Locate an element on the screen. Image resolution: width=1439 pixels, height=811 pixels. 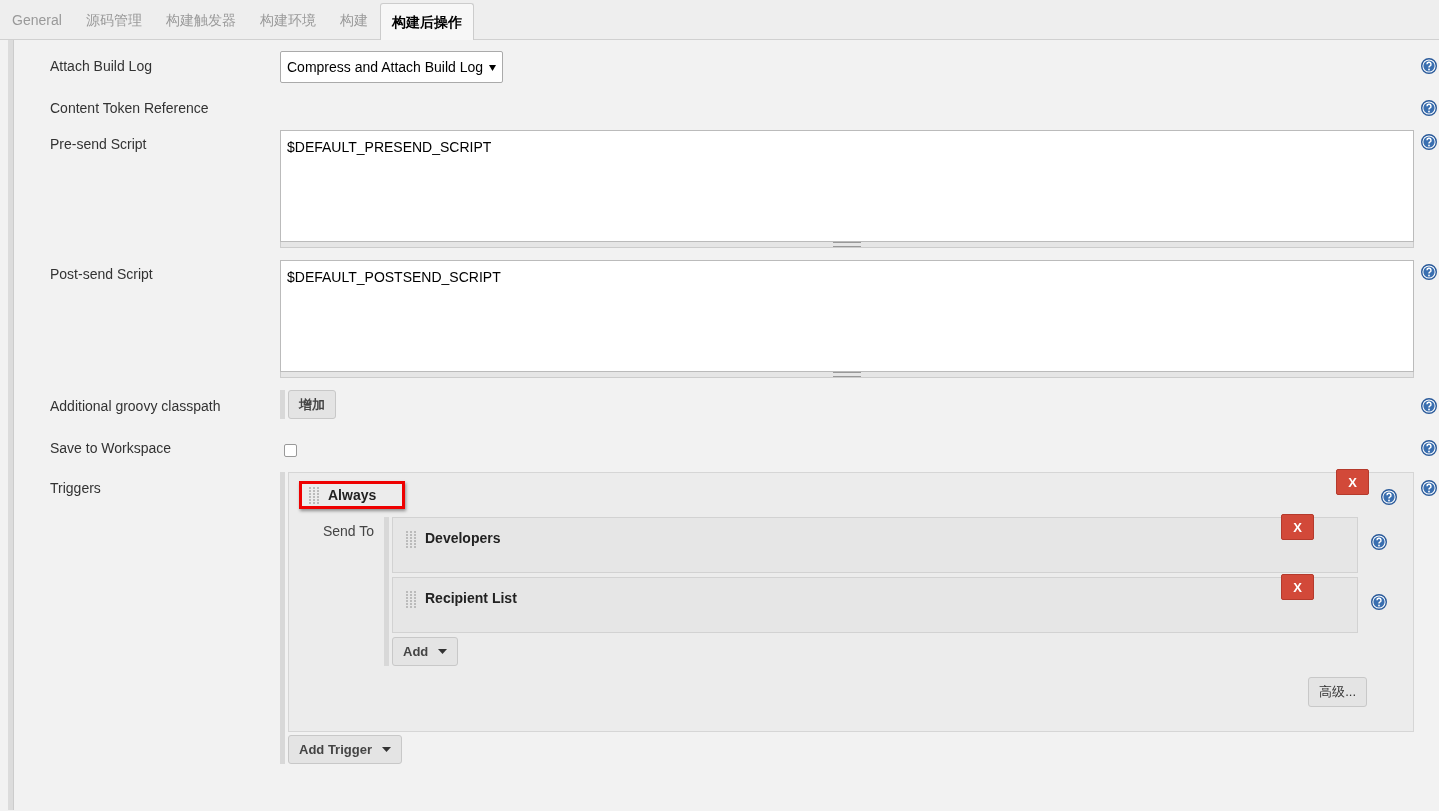
tab: 构建后操作 is located at coordinates (426, 21).